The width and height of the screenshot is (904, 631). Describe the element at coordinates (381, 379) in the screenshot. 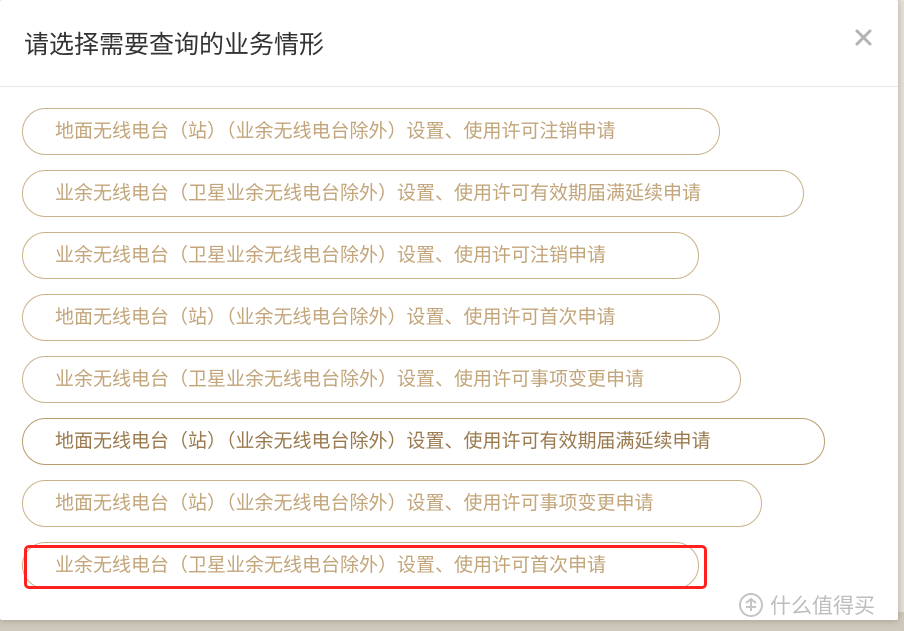

I see `business-option-amateur-change: 业余无线电台（卫星业余无线电台除外）设置、使用许可事项变更申请` at that location.